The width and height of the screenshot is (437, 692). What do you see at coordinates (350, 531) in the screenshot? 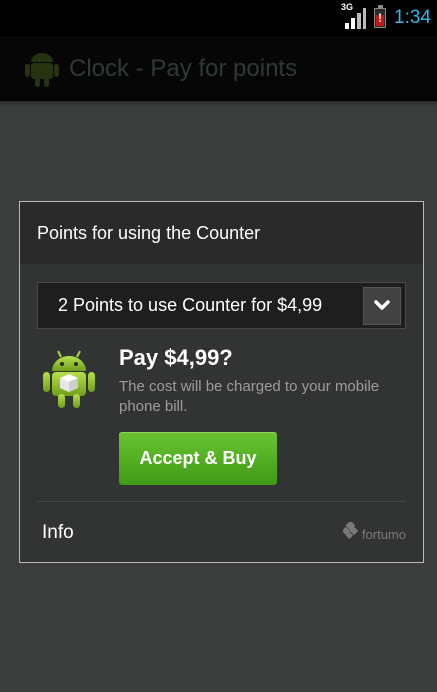
I see `fortumo-icon` at bounding box center [350, 531].